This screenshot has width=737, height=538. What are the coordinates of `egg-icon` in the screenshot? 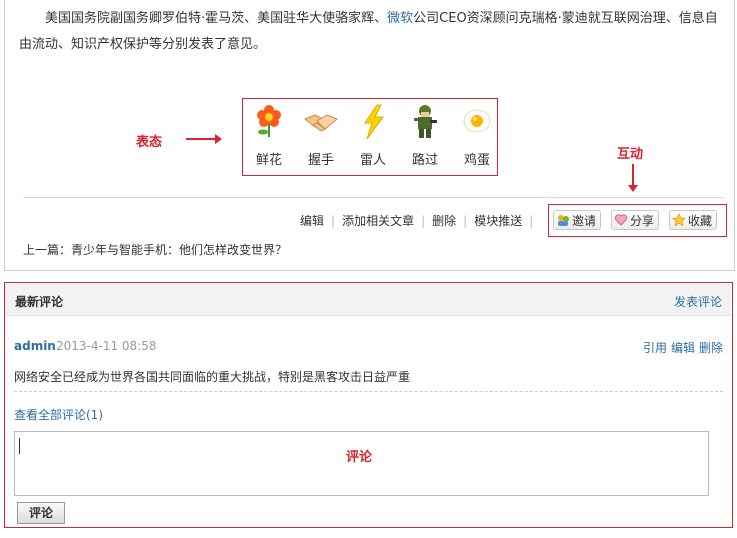 It's located at (477, 121).